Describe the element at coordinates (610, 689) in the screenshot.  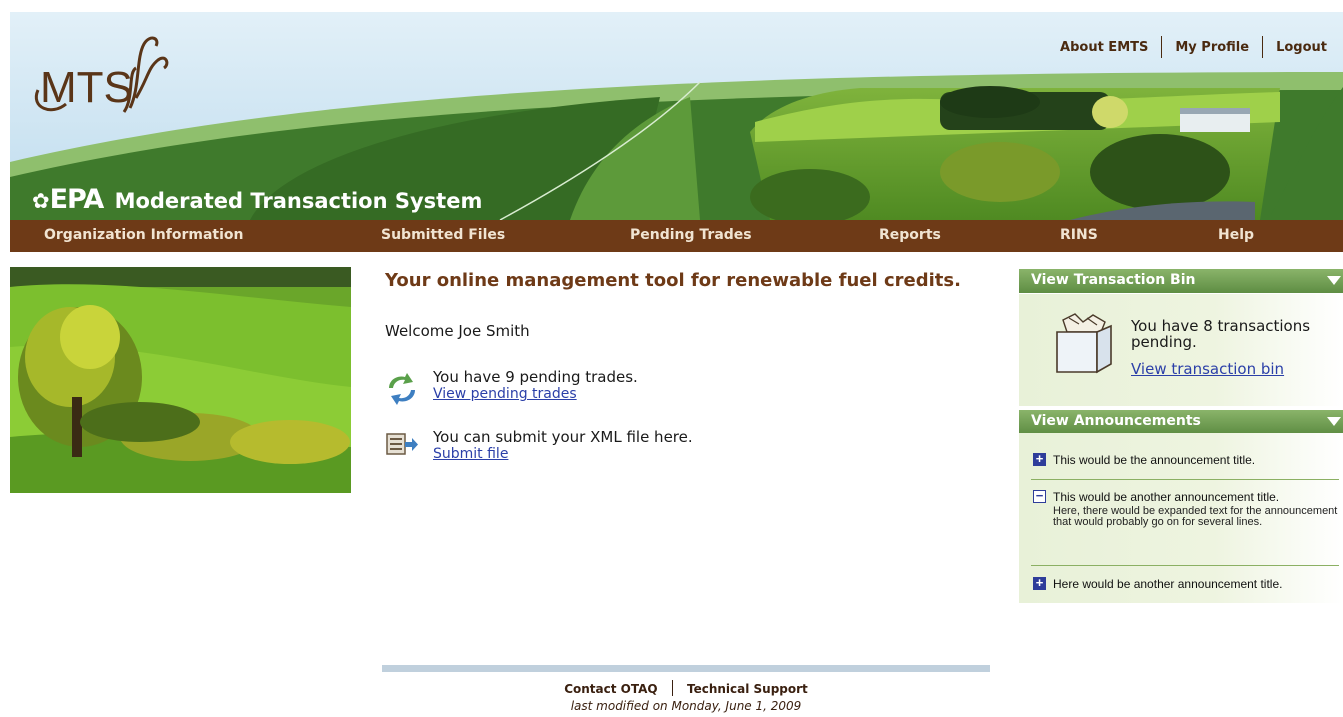
I see `contact-otaq-link: Contact OTAQ` at that location.